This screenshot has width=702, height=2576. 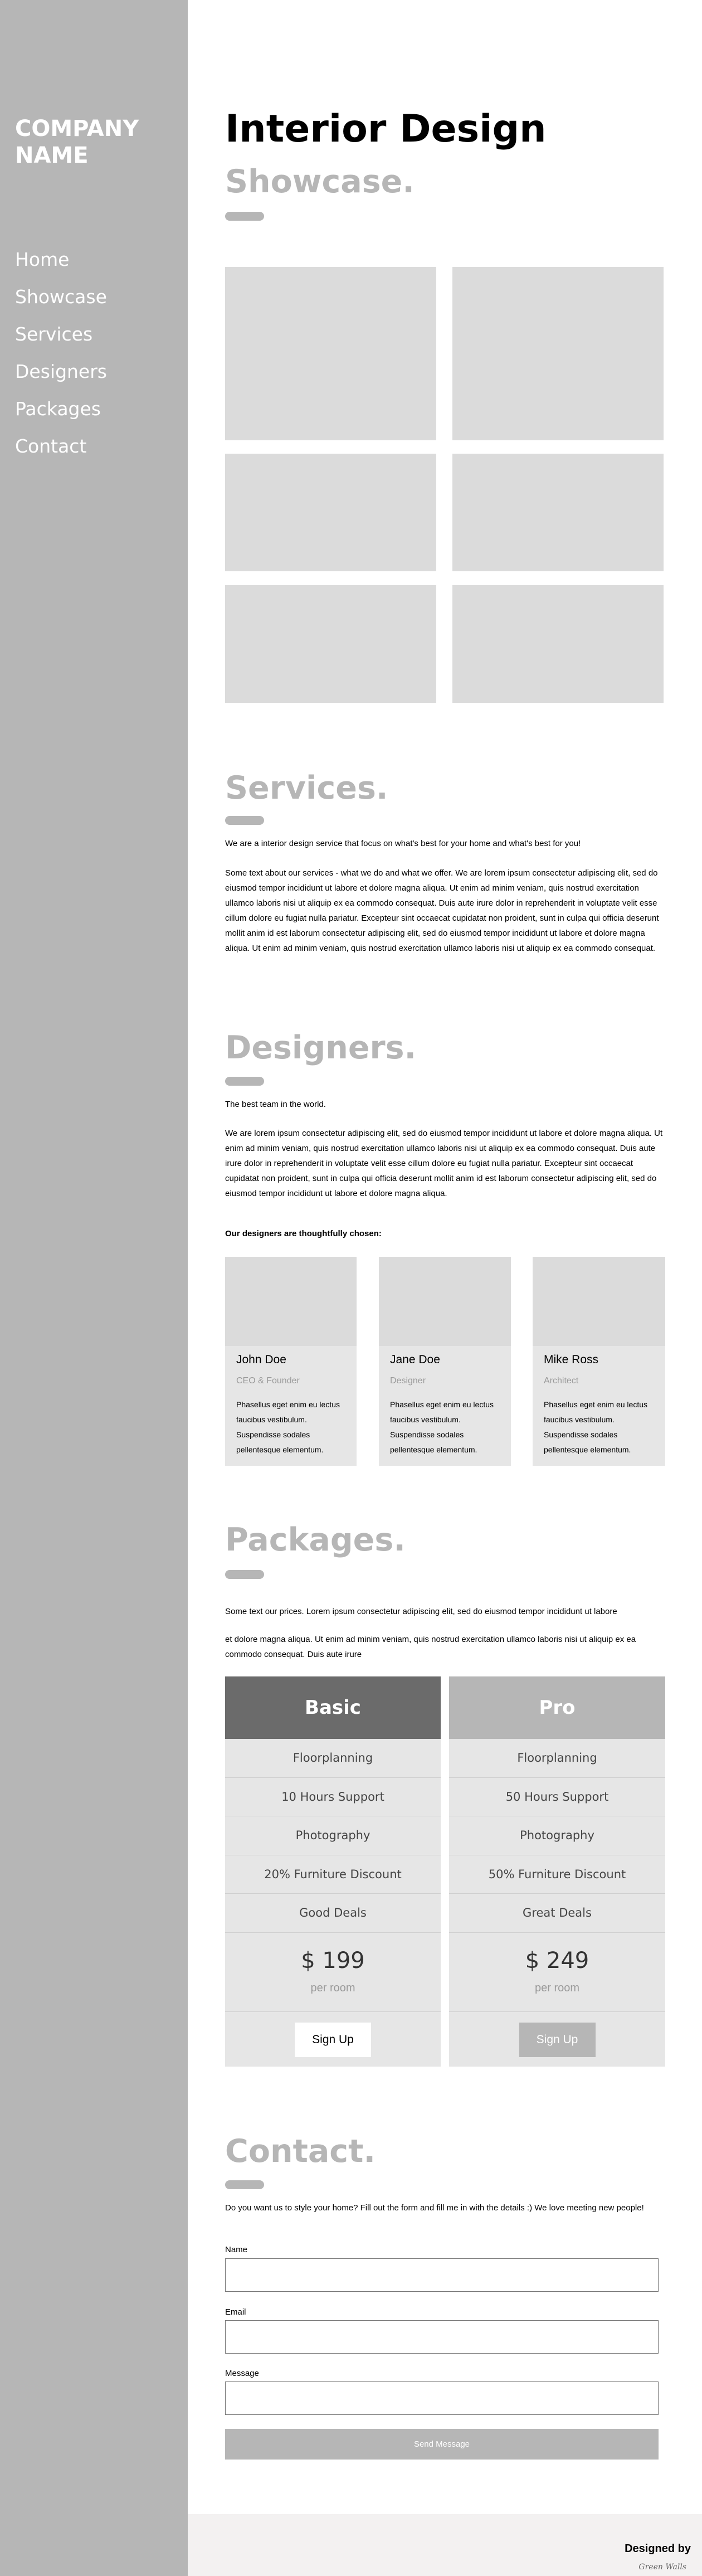 I want to click on designers-chosen: Our designers are thoughtfully chosen:, so click(x=303, y=1233).